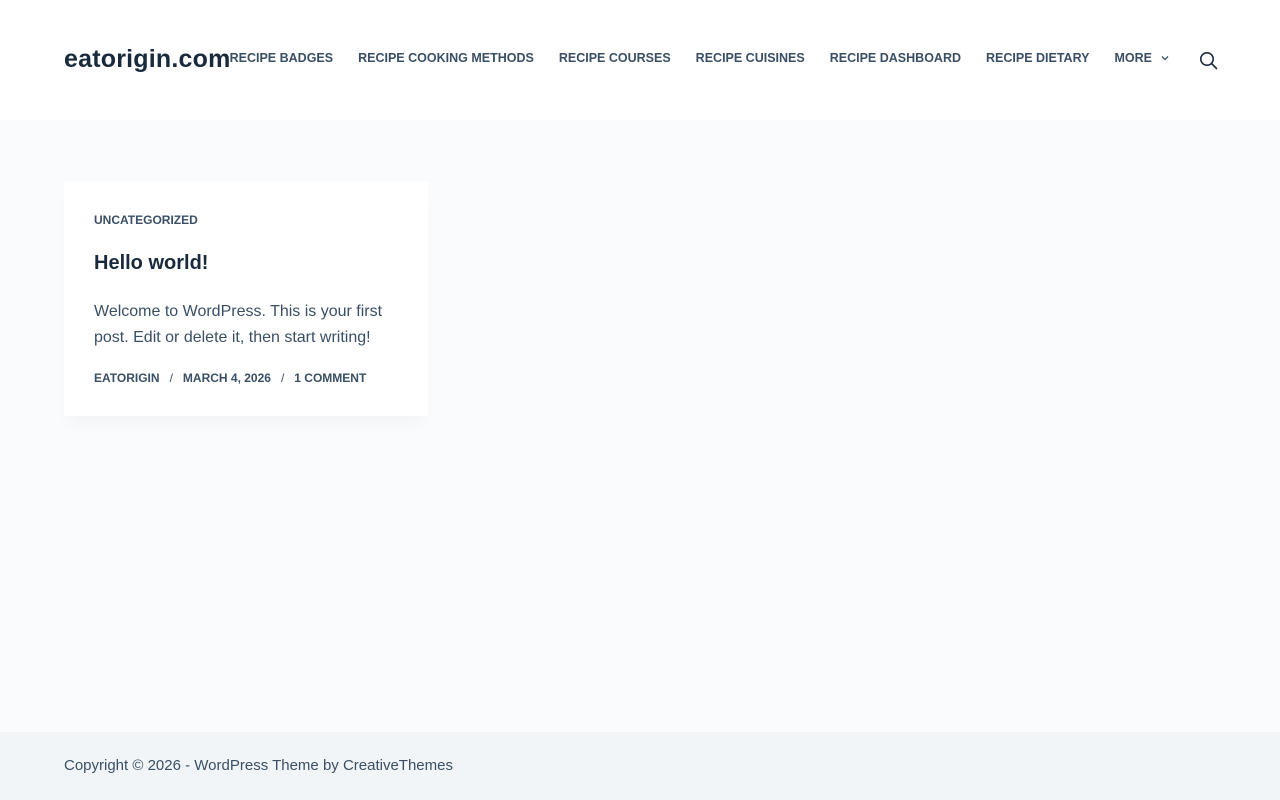  What do you see at coordinates (1133, 58) in the screenshot?
I see `nav-item-more-label: MORE` at bounding box center [1133, 58].